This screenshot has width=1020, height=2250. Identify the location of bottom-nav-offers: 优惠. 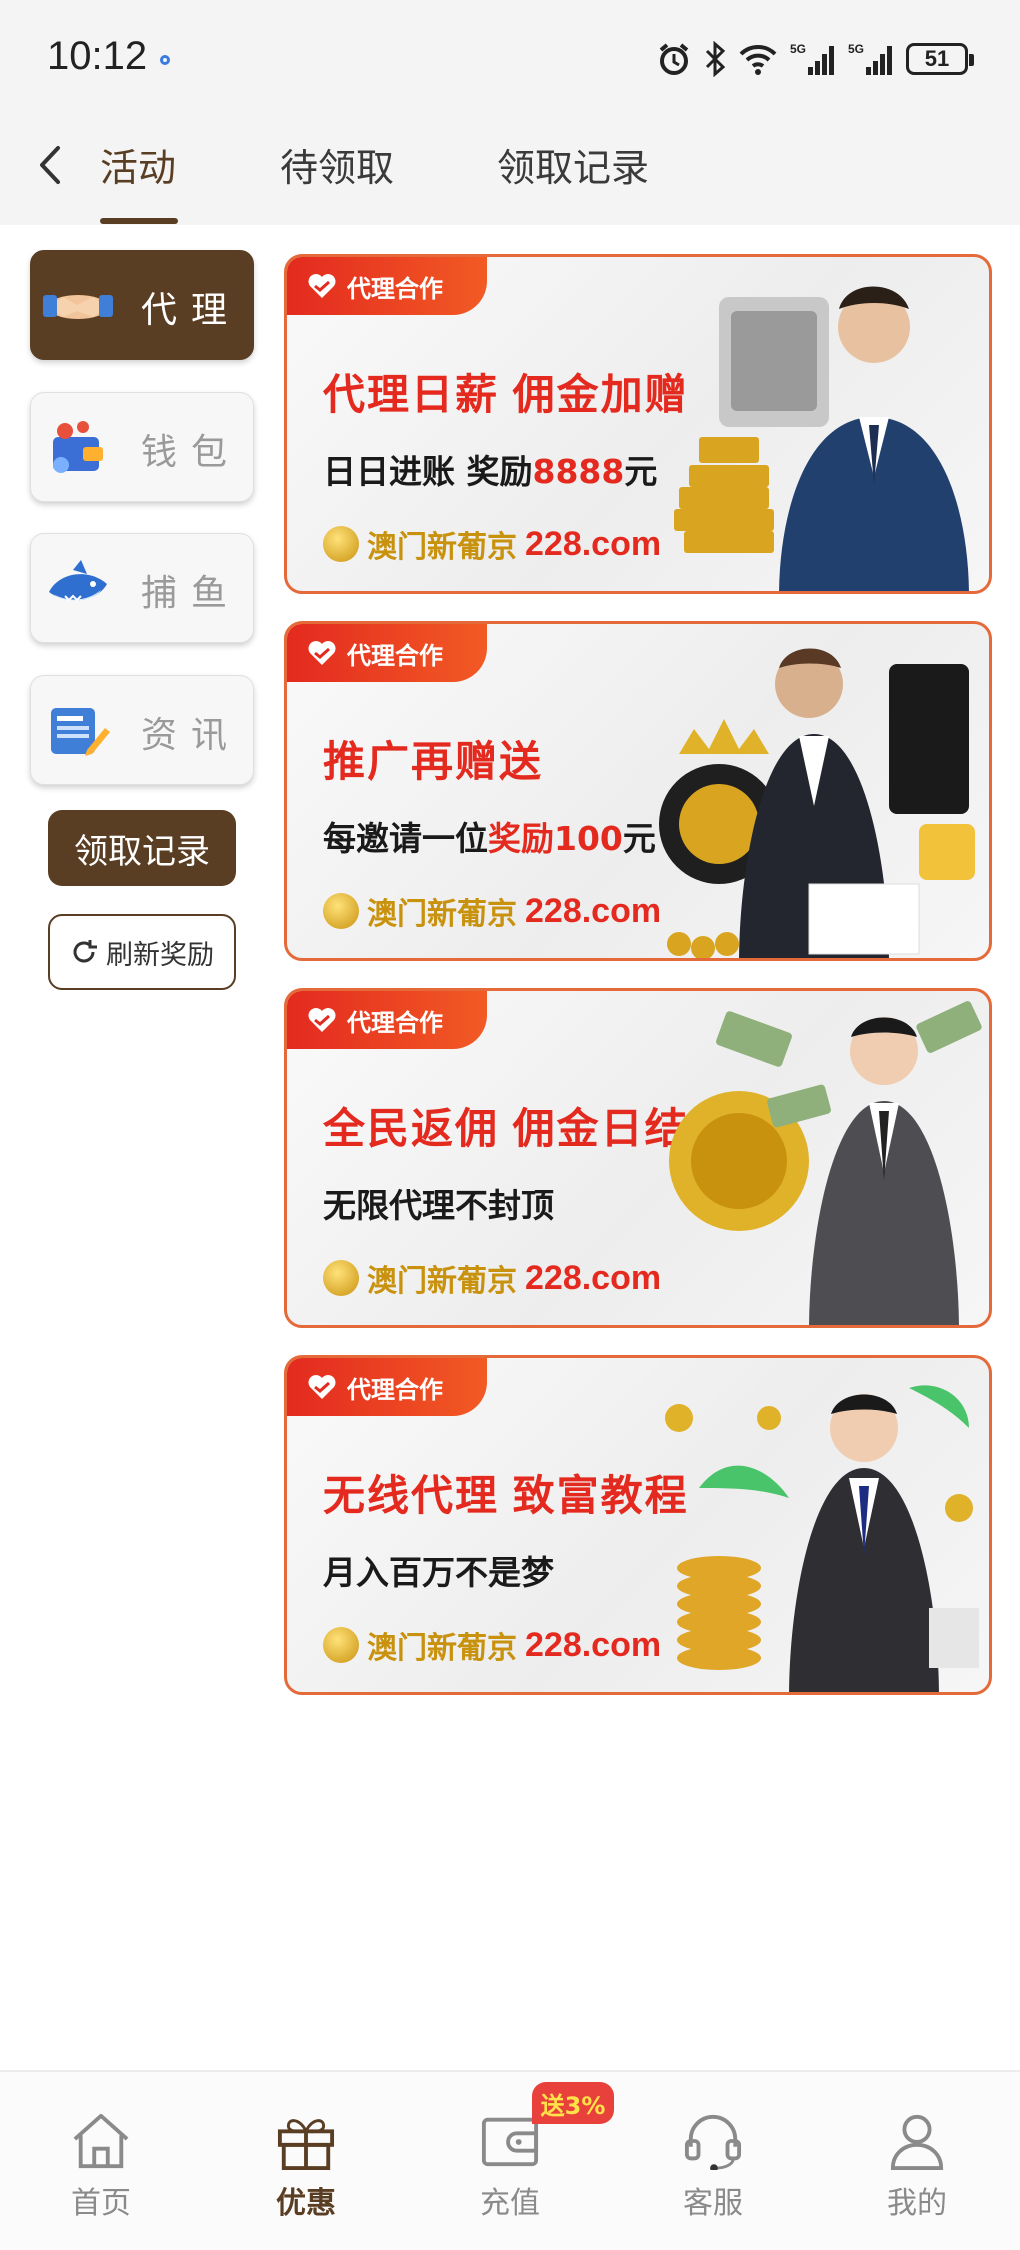
(306, 2167).